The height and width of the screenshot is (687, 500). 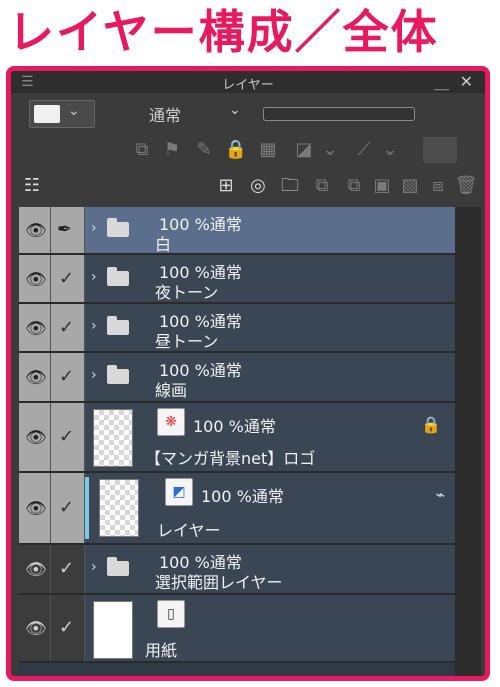 I want to click on mask-add-icon: ▣, so click(x=382, y=186).